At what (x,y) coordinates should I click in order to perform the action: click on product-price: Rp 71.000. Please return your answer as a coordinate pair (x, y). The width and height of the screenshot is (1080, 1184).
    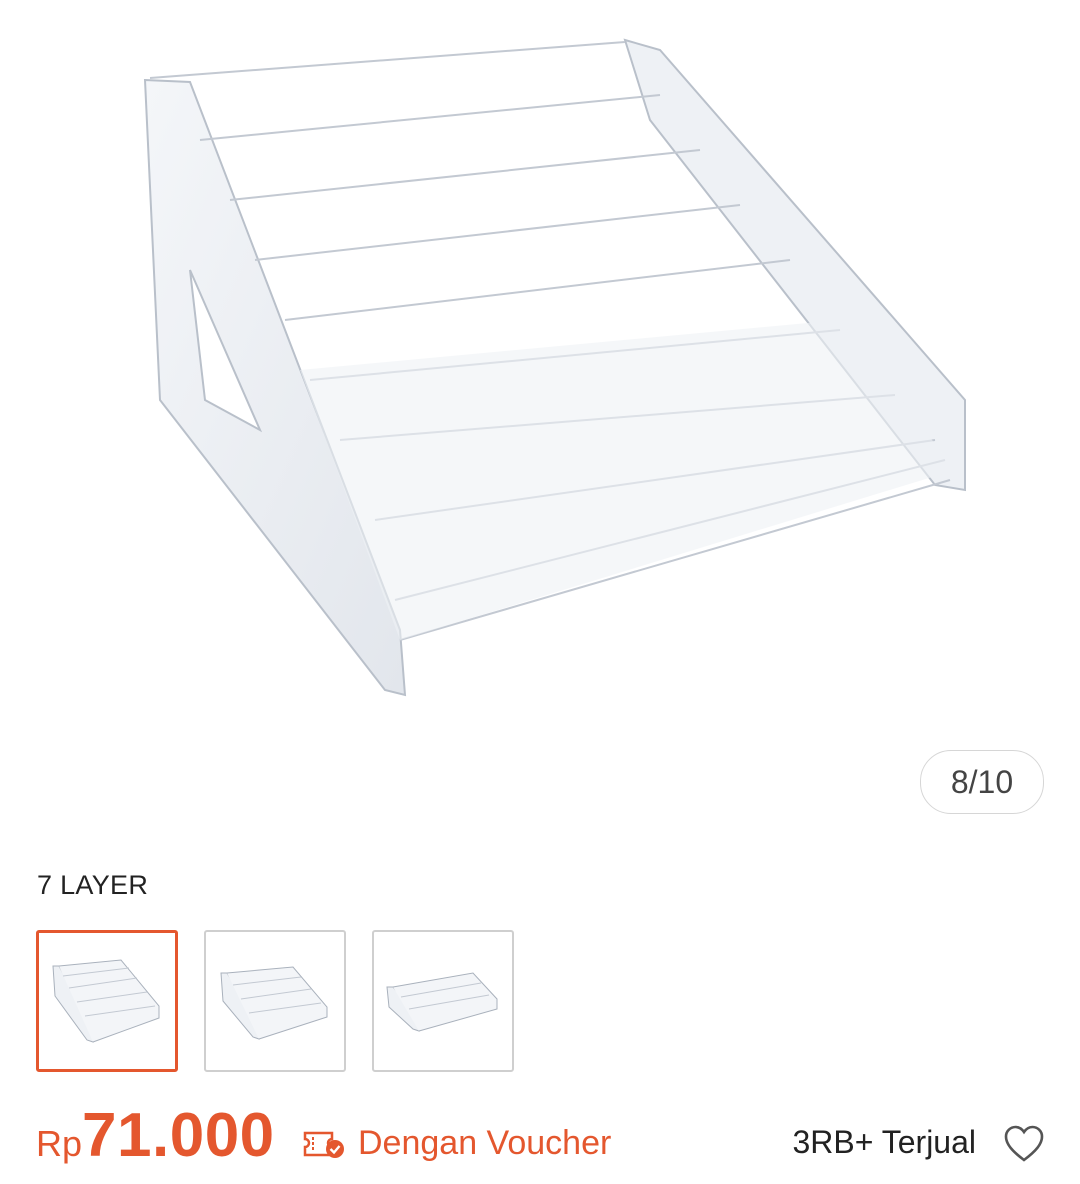
    Looking at the image, I should click on (155, 1135).